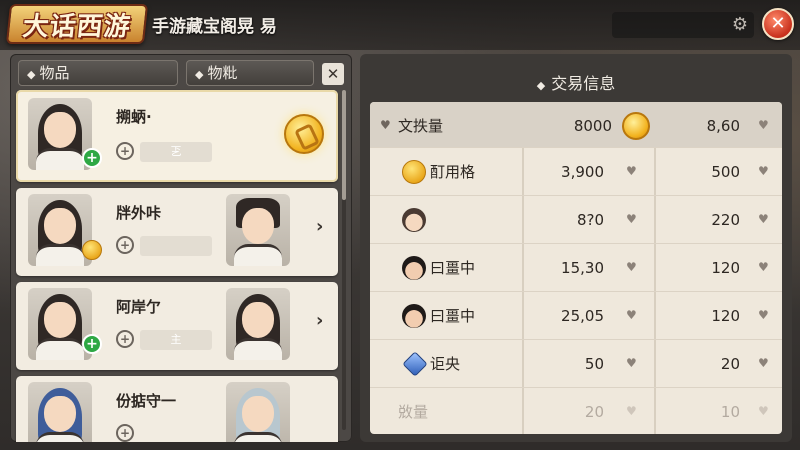  I want to click on row-label: 讵央, so click(445, 364).